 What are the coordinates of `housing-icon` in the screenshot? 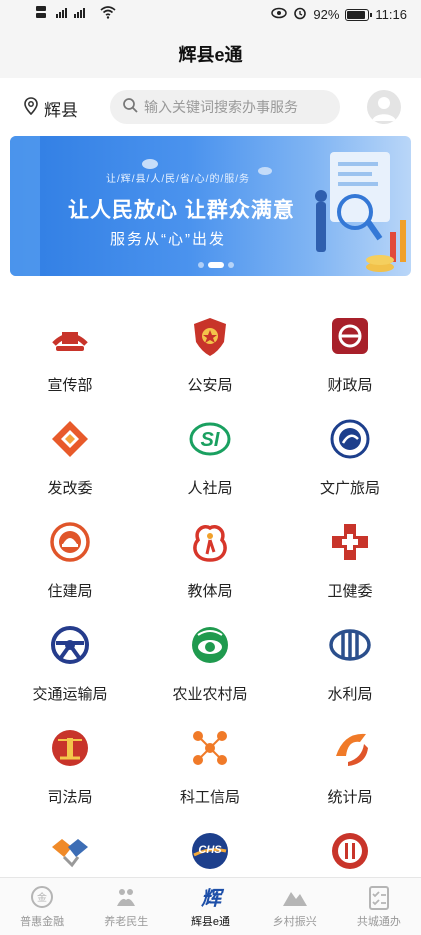 It's located at (70, 542).